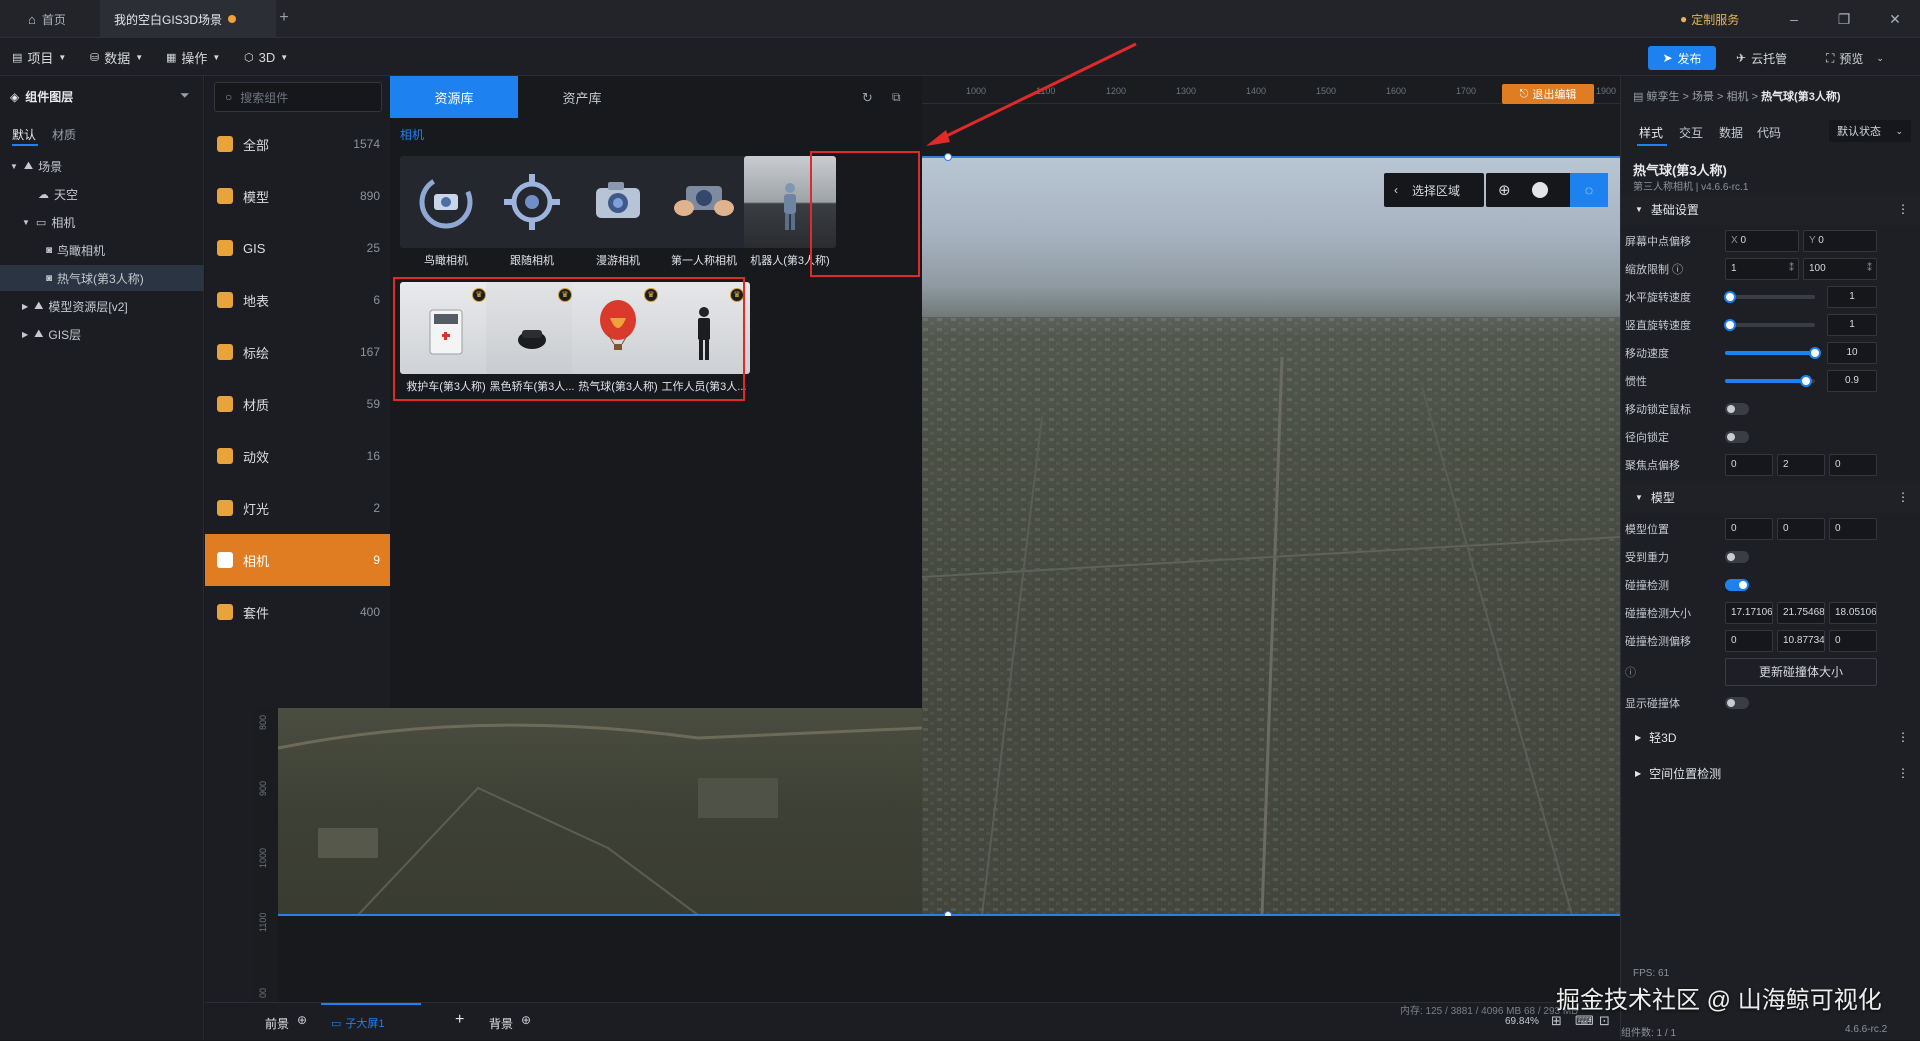 Image resolution: width=1920 pixels, height=1041 pixels. I want to click on menu-project: ▤ 项目 ▼, so click(39, 57).